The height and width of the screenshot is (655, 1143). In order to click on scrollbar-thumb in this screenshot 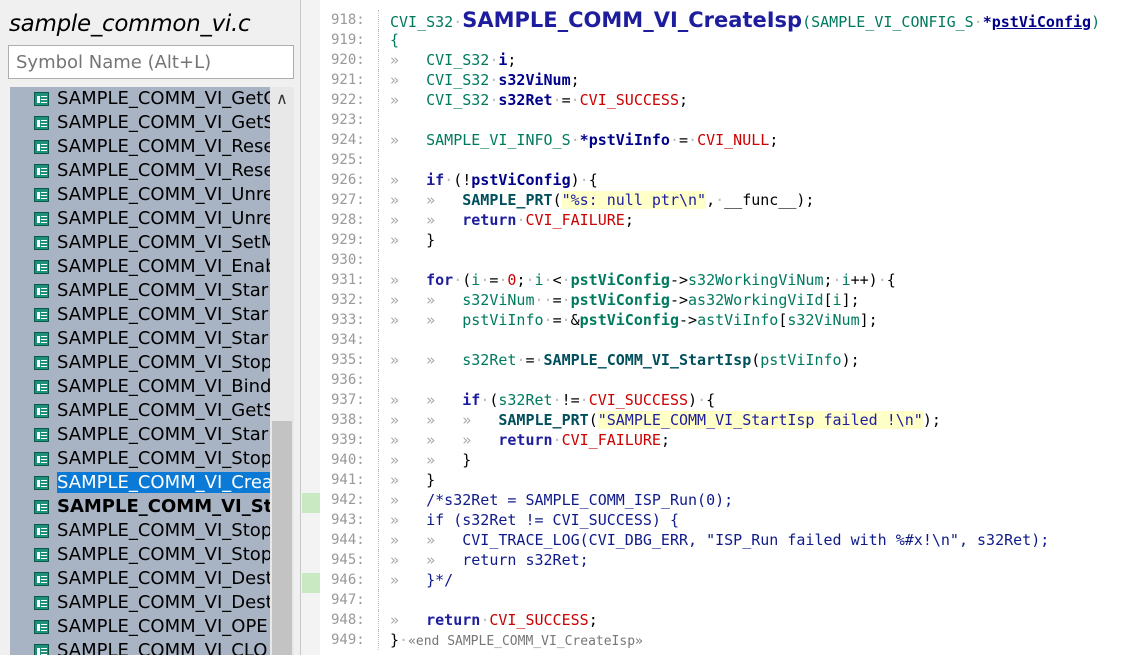, I will do `click(282, 538)`.